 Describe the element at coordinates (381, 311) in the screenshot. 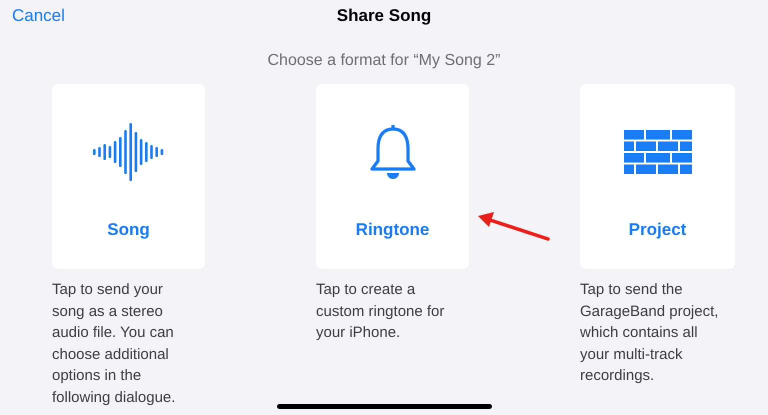

I see `format-description: Tap to create a custom ringtone for your iPhone.` at that location.